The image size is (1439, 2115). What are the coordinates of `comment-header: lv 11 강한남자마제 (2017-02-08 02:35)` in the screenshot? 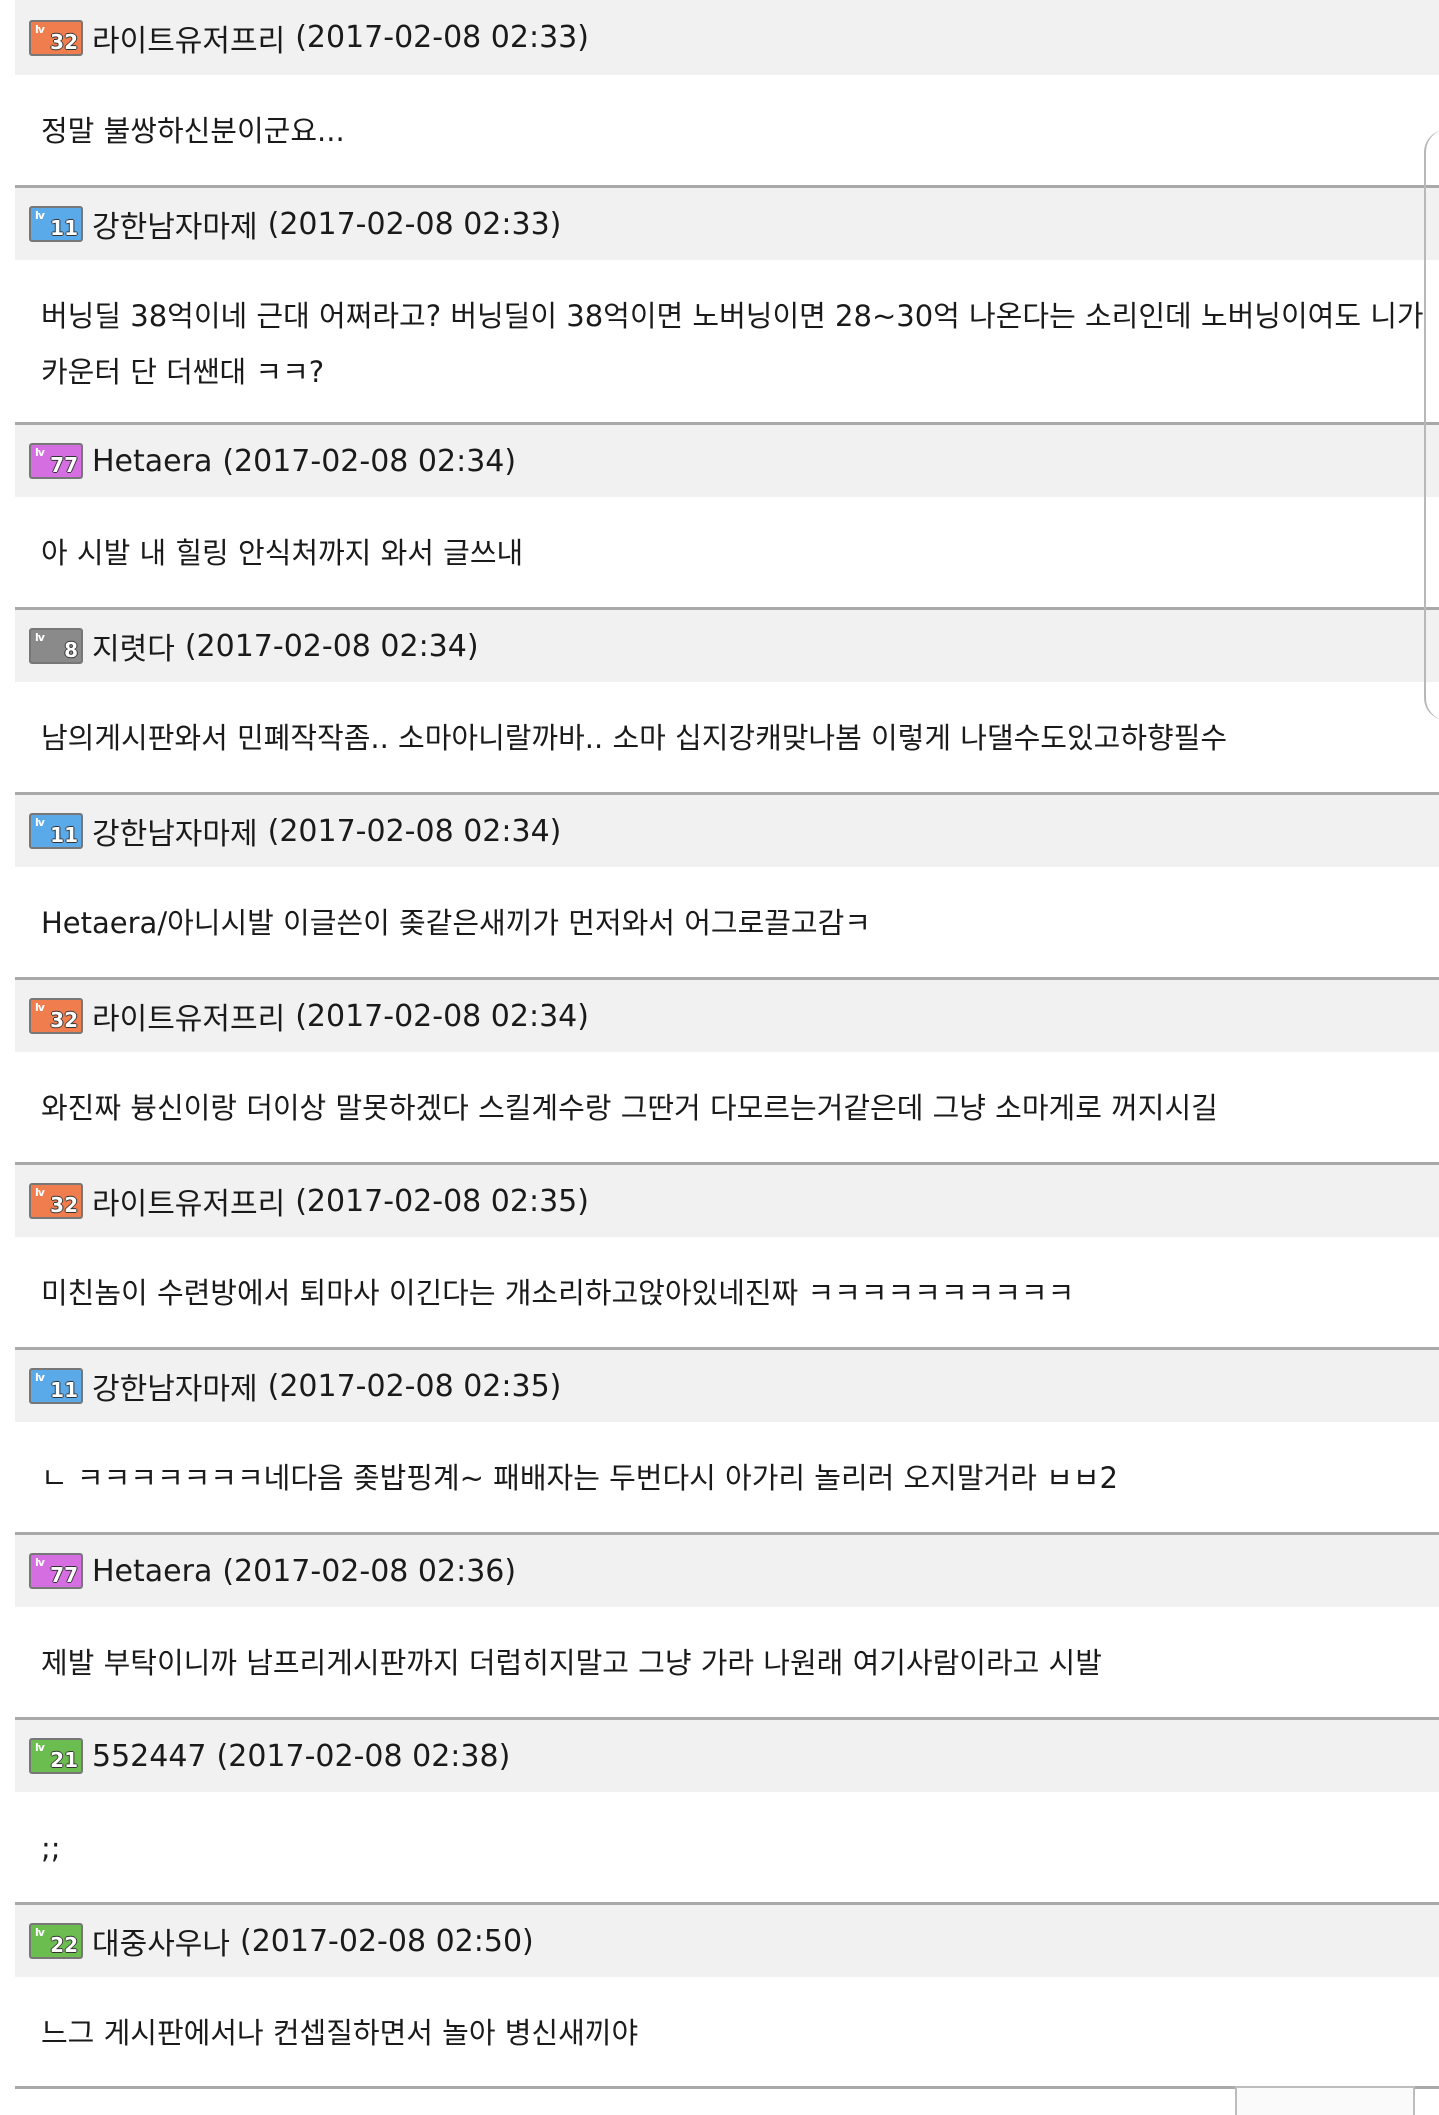 It's located at (727, 1384).